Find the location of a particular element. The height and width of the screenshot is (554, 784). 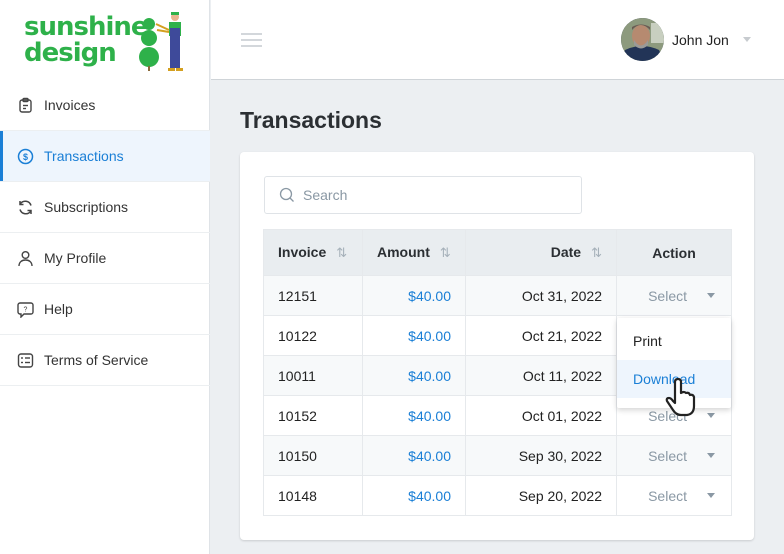

sidebar-item-terms-of-service: Terms of Service is located at coordinates (105, 360).